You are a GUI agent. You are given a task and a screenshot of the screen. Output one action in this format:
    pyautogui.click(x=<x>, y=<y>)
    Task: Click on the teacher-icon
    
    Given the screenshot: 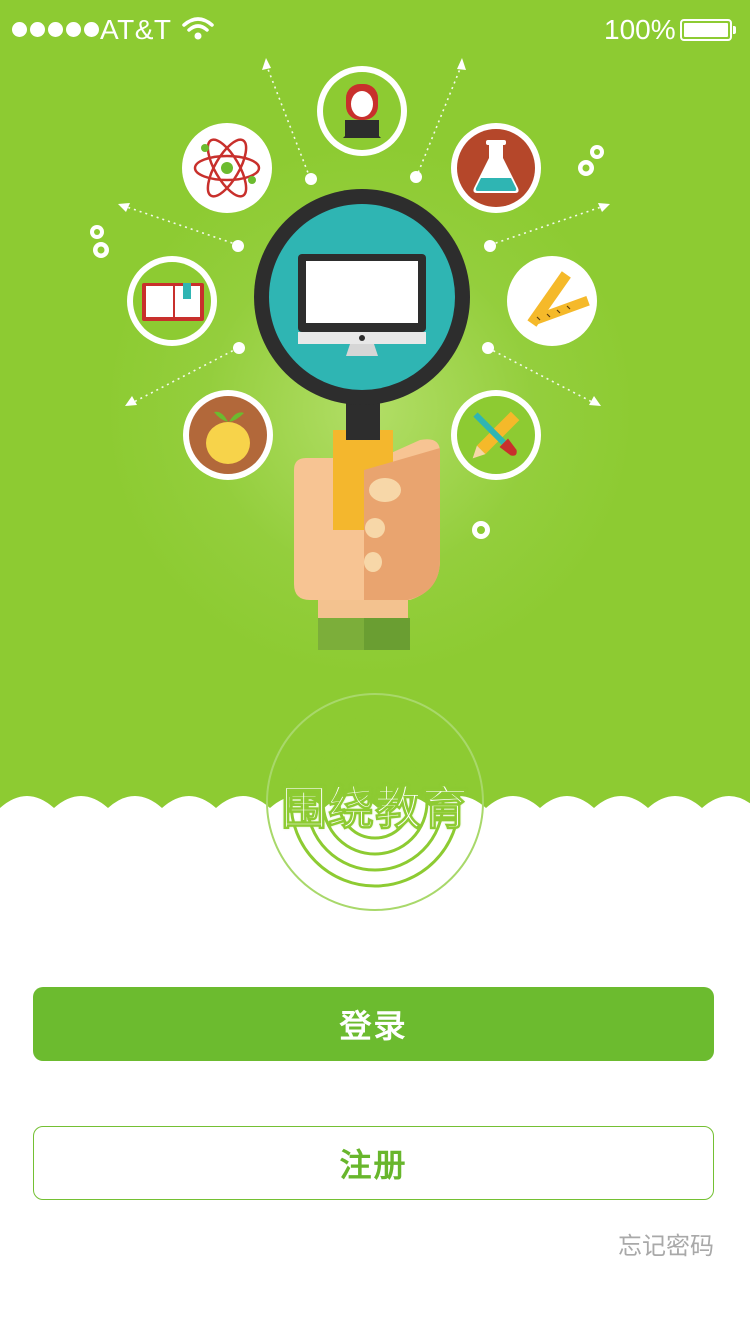 What is the action you would take?
    pyautogui.click(x=362, y=111)
    